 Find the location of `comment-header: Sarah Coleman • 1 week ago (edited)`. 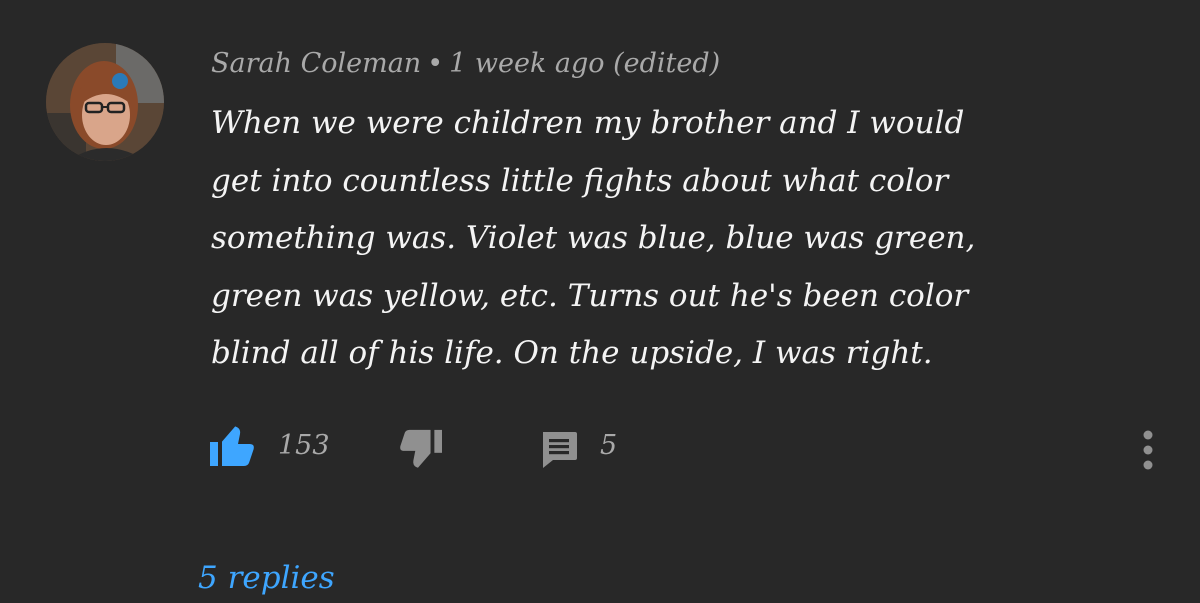

comment-header: Sarah Coleman • 1 week ago (edited) is located at coordinates (465, 64).